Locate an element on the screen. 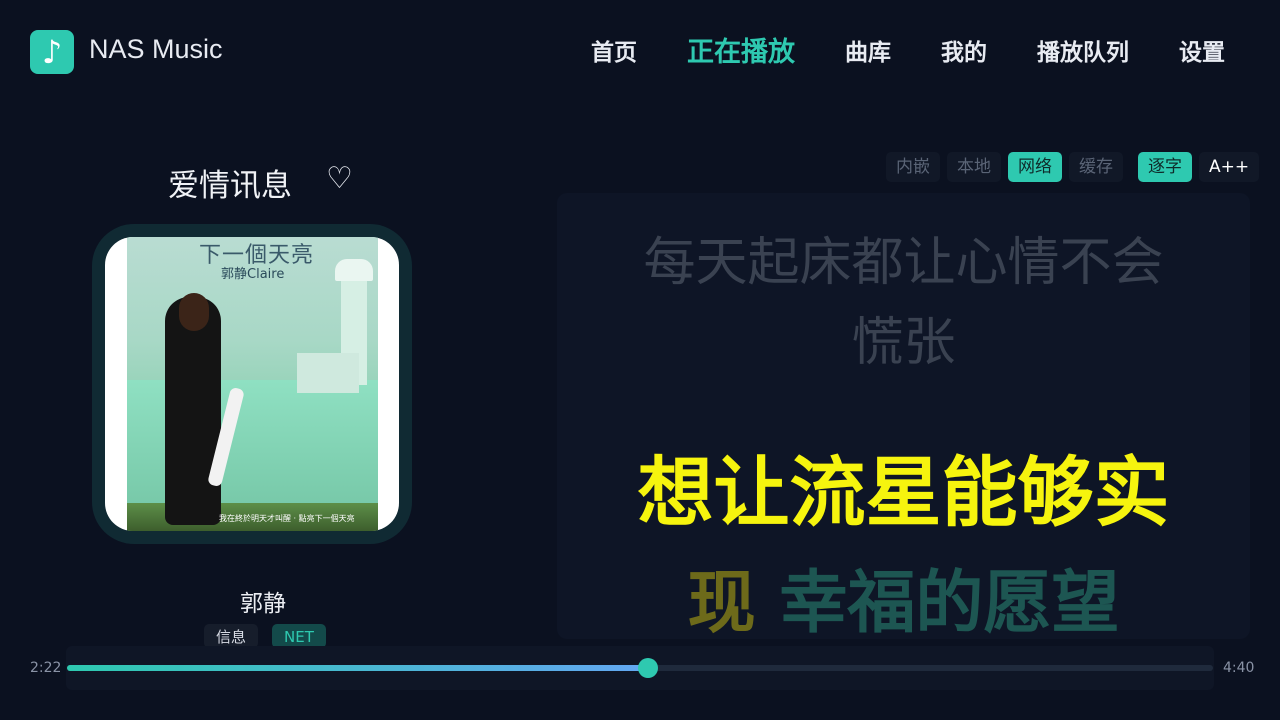  top-nav: 首页 正在播放 曲库 我的 播放队列 设置 is located at coordinates (883, 51).